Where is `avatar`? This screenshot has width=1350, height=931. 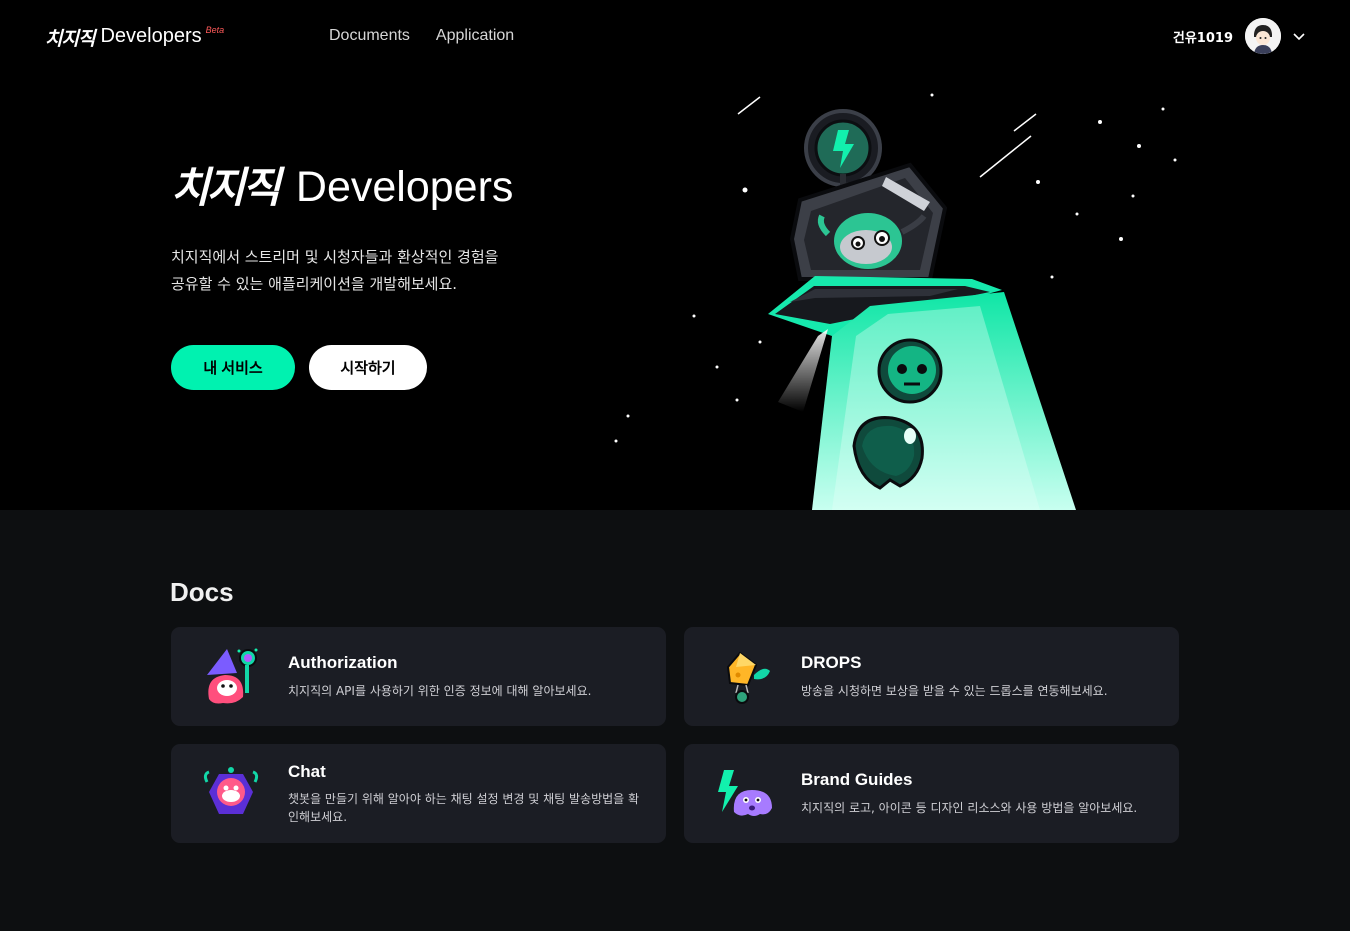
avatar is located at coordinates (1263, 36).